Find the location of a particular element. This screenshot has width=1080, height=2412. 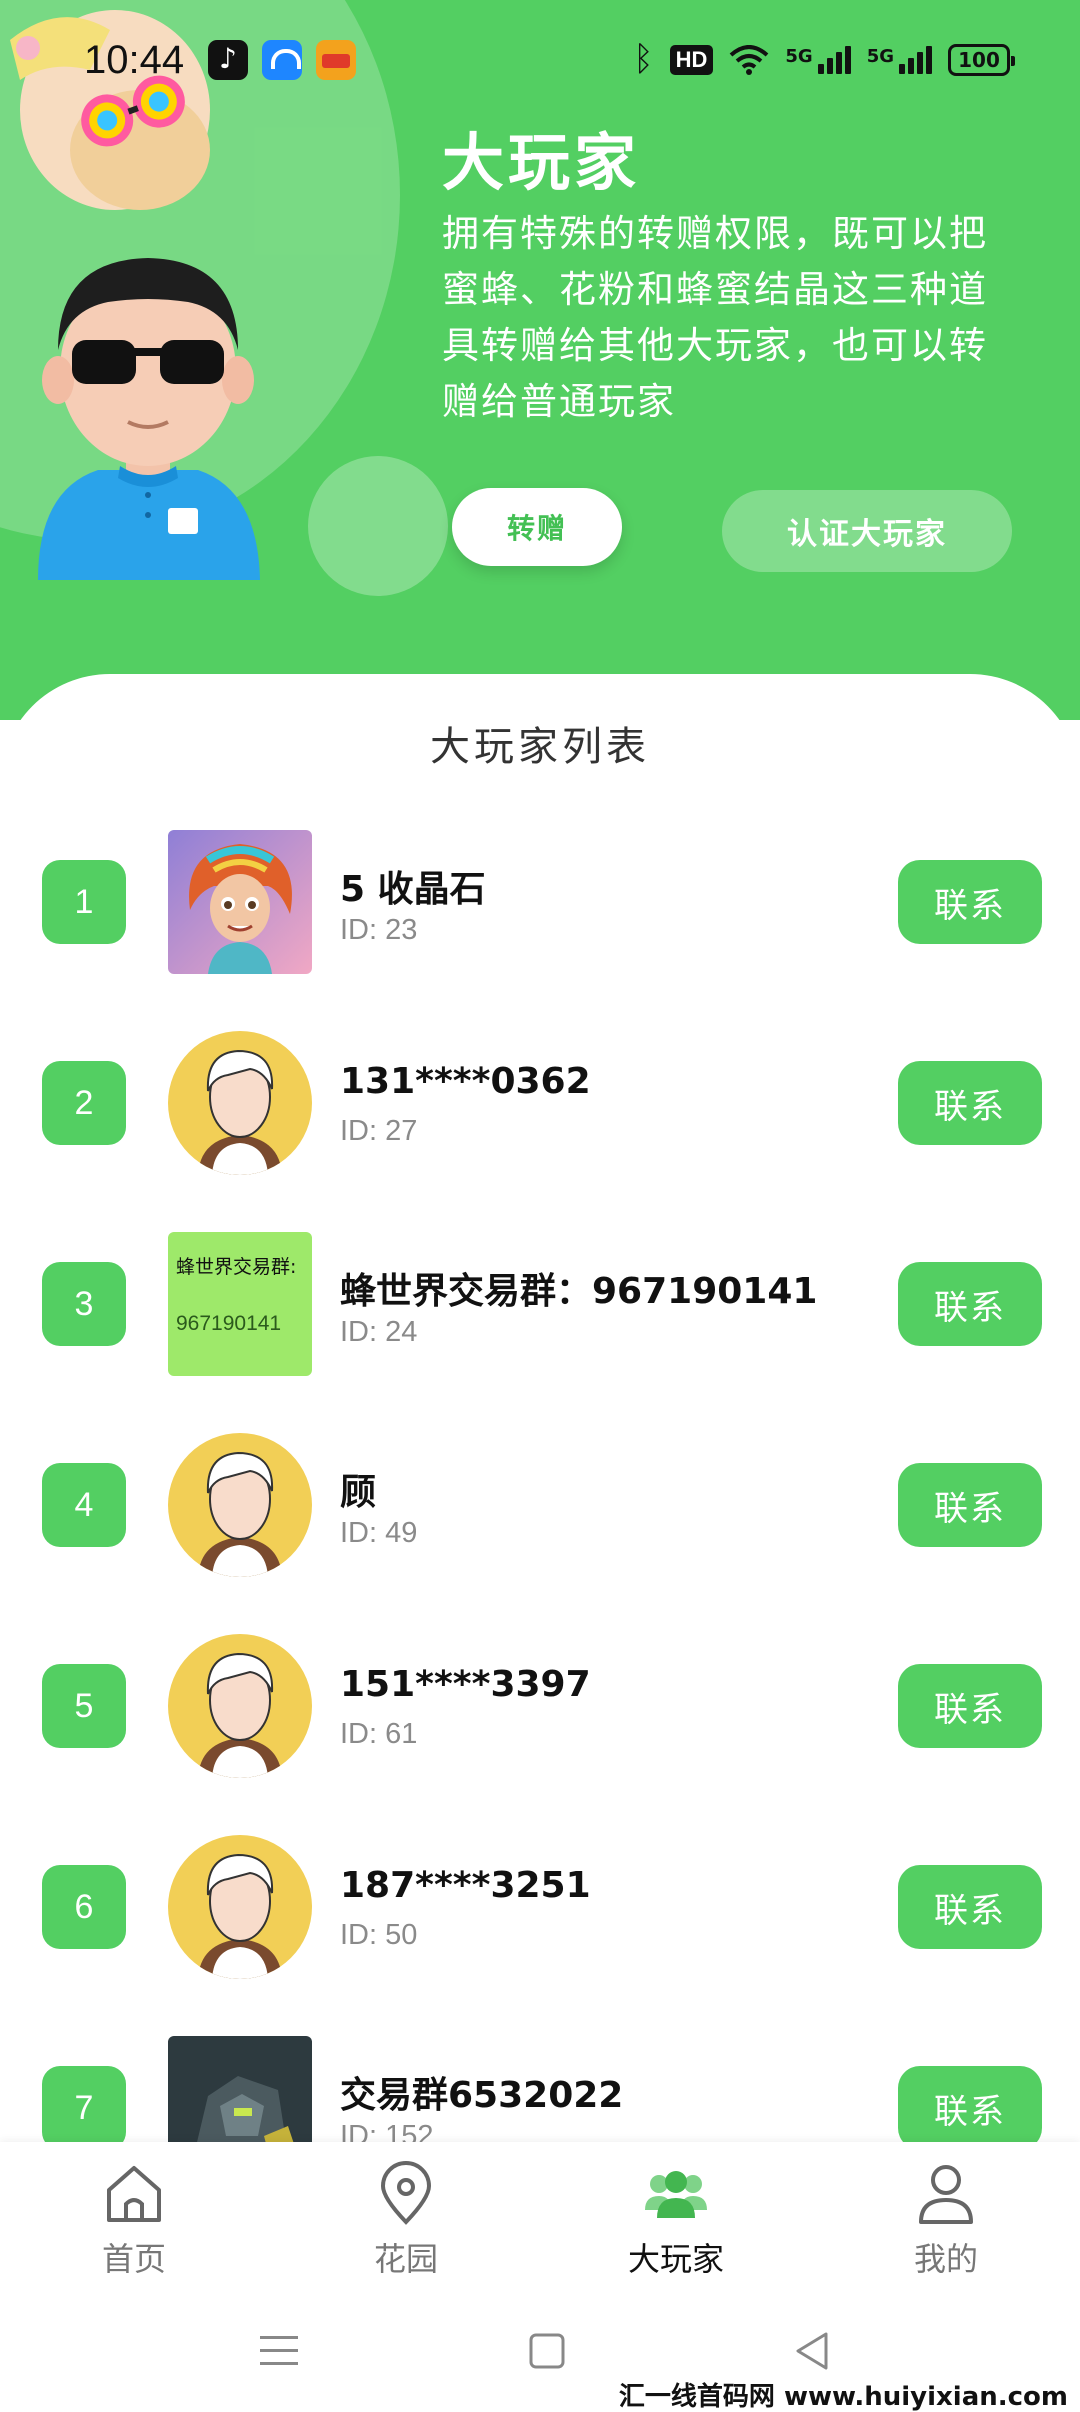

player-id: ID: 152 is located at coordinates (387, 2132).